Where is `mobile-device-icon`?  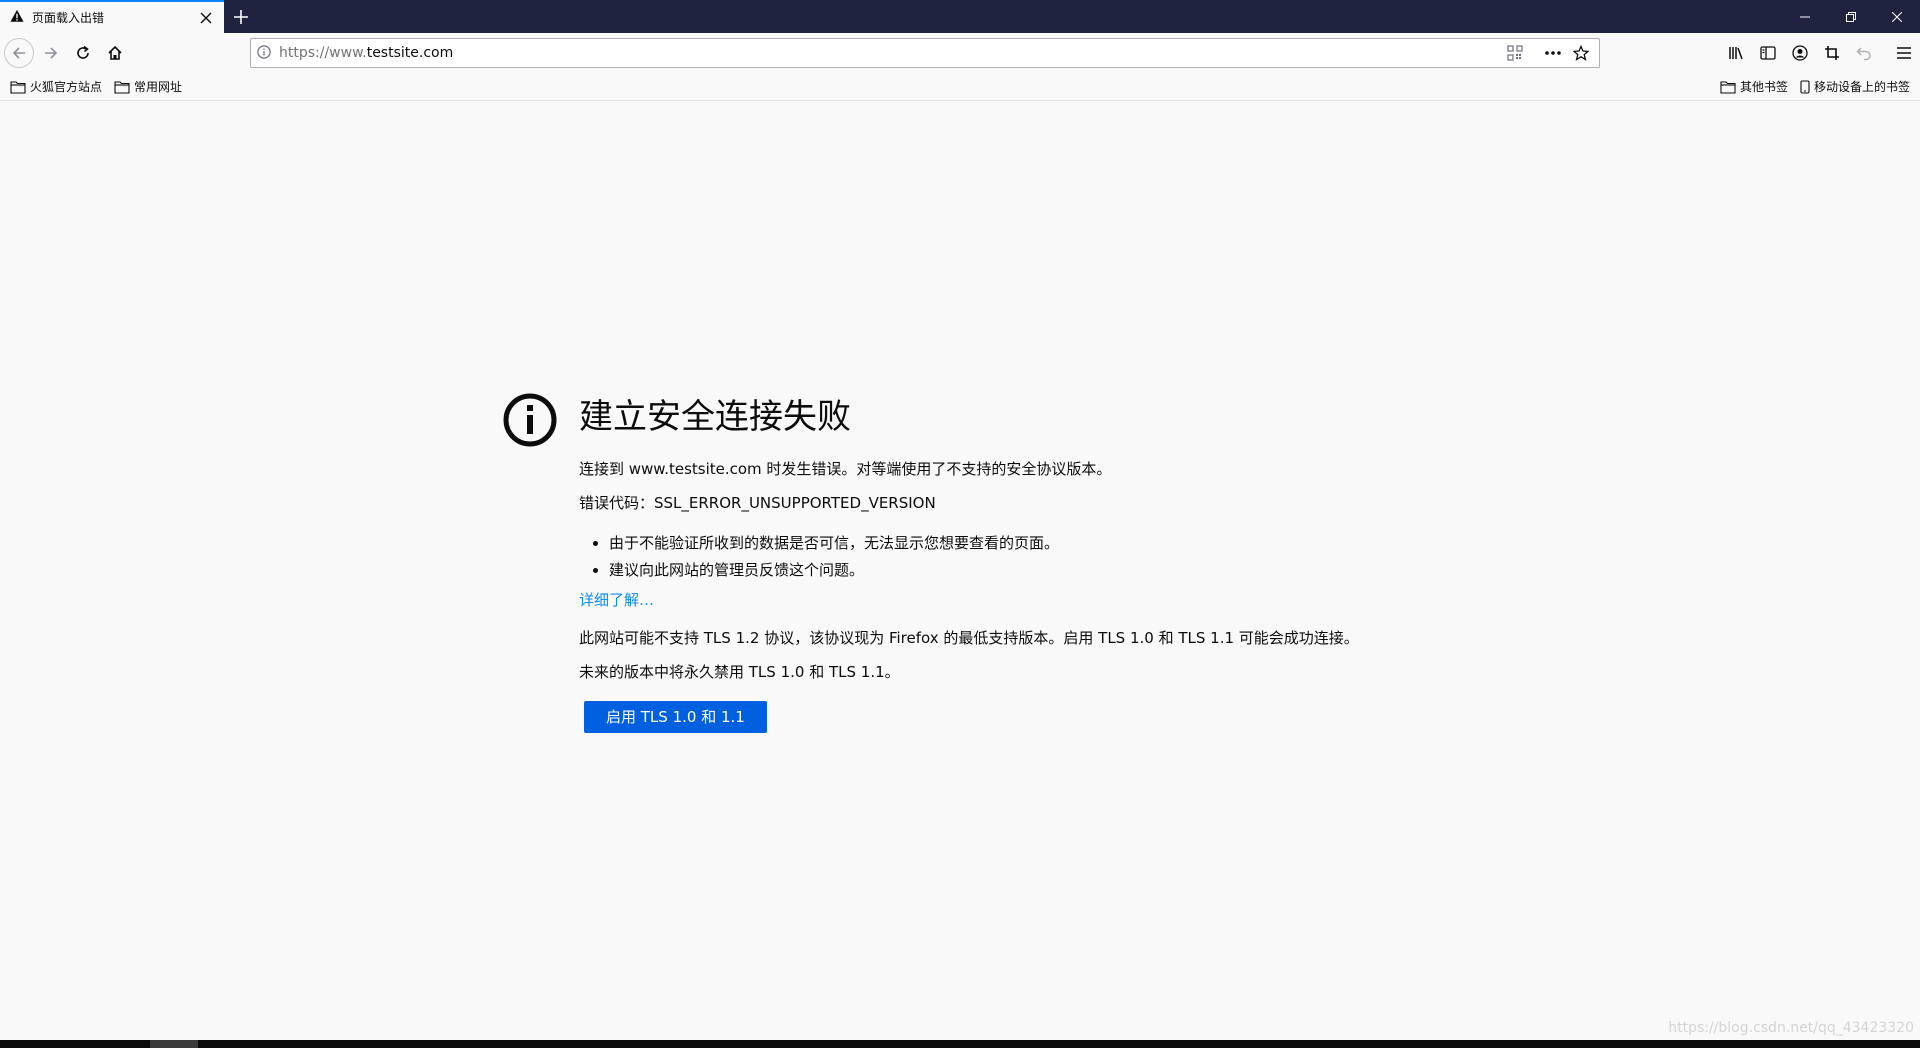 mobile-device-icon is located at coordinates (1805, 86).